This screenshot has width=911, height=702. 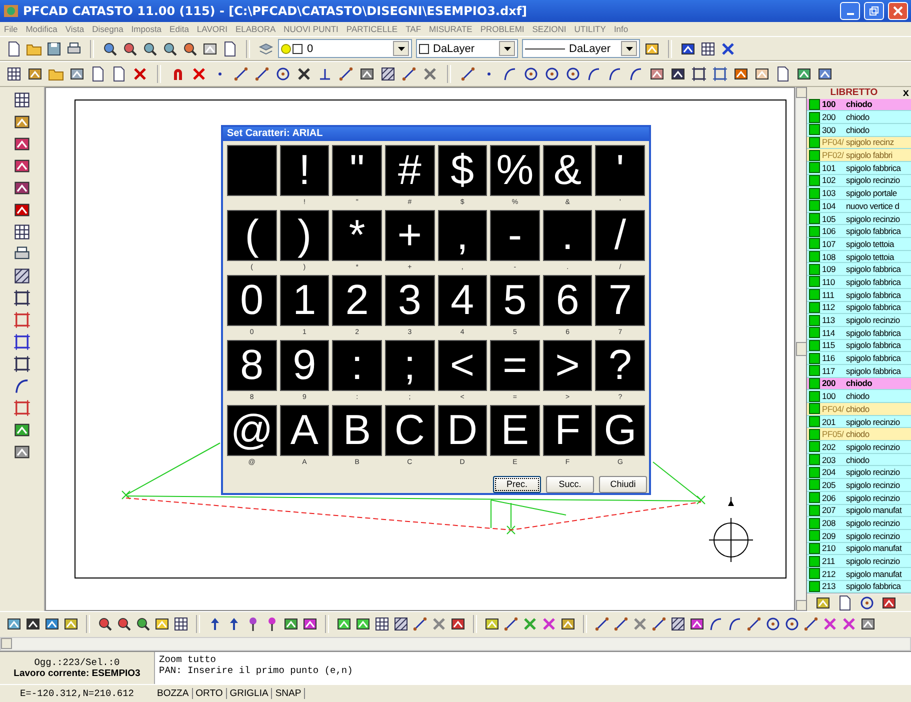 I want to click on character-tile: /, so click(x=620, y=235).